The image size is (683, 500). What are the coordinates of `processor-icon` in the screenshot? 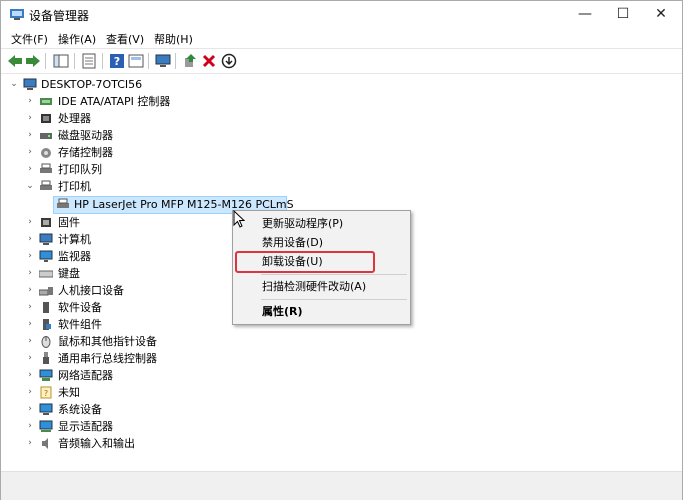 It's located at (46, 118).